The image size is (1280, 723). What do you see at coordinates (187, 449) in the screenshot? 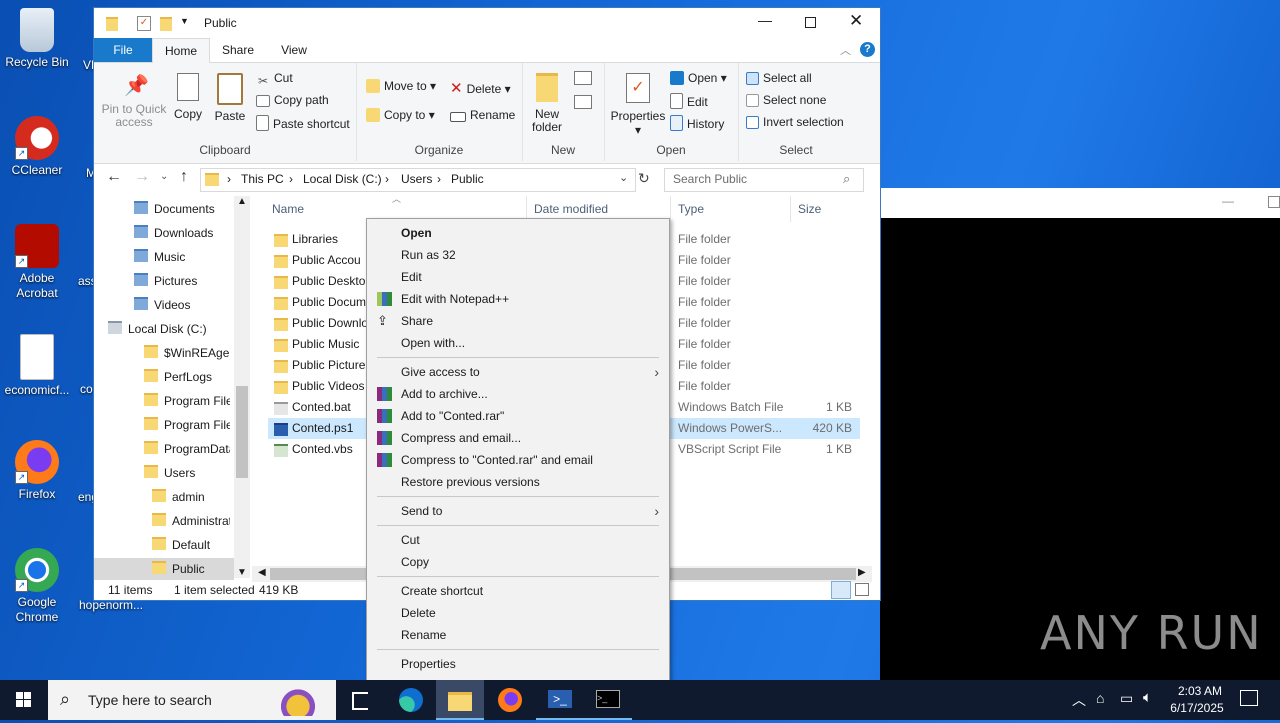
I see `nav-item: ProgramData` at bounding box center [187, 449].